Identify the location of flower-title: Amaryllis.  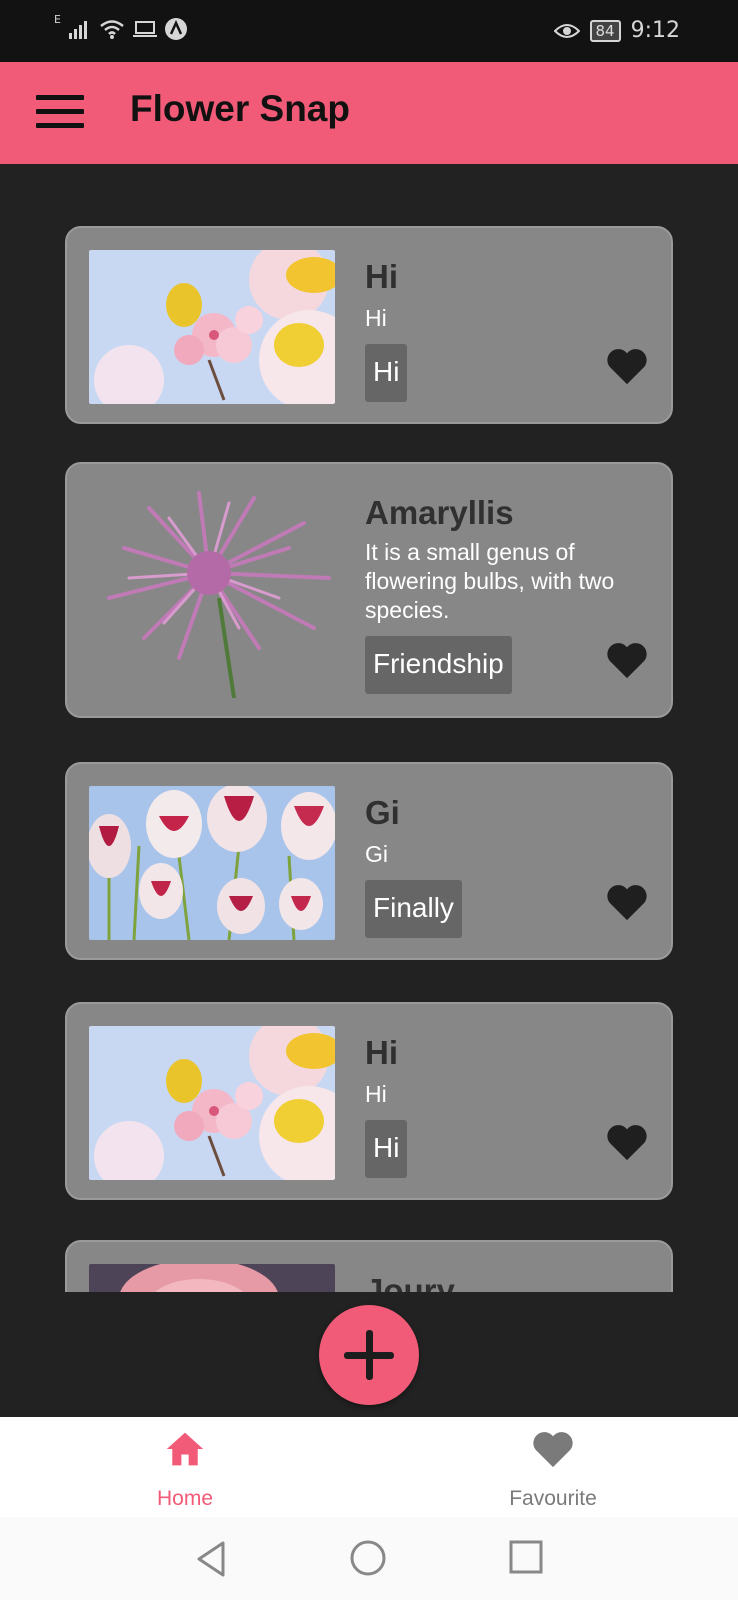
(439, 512).